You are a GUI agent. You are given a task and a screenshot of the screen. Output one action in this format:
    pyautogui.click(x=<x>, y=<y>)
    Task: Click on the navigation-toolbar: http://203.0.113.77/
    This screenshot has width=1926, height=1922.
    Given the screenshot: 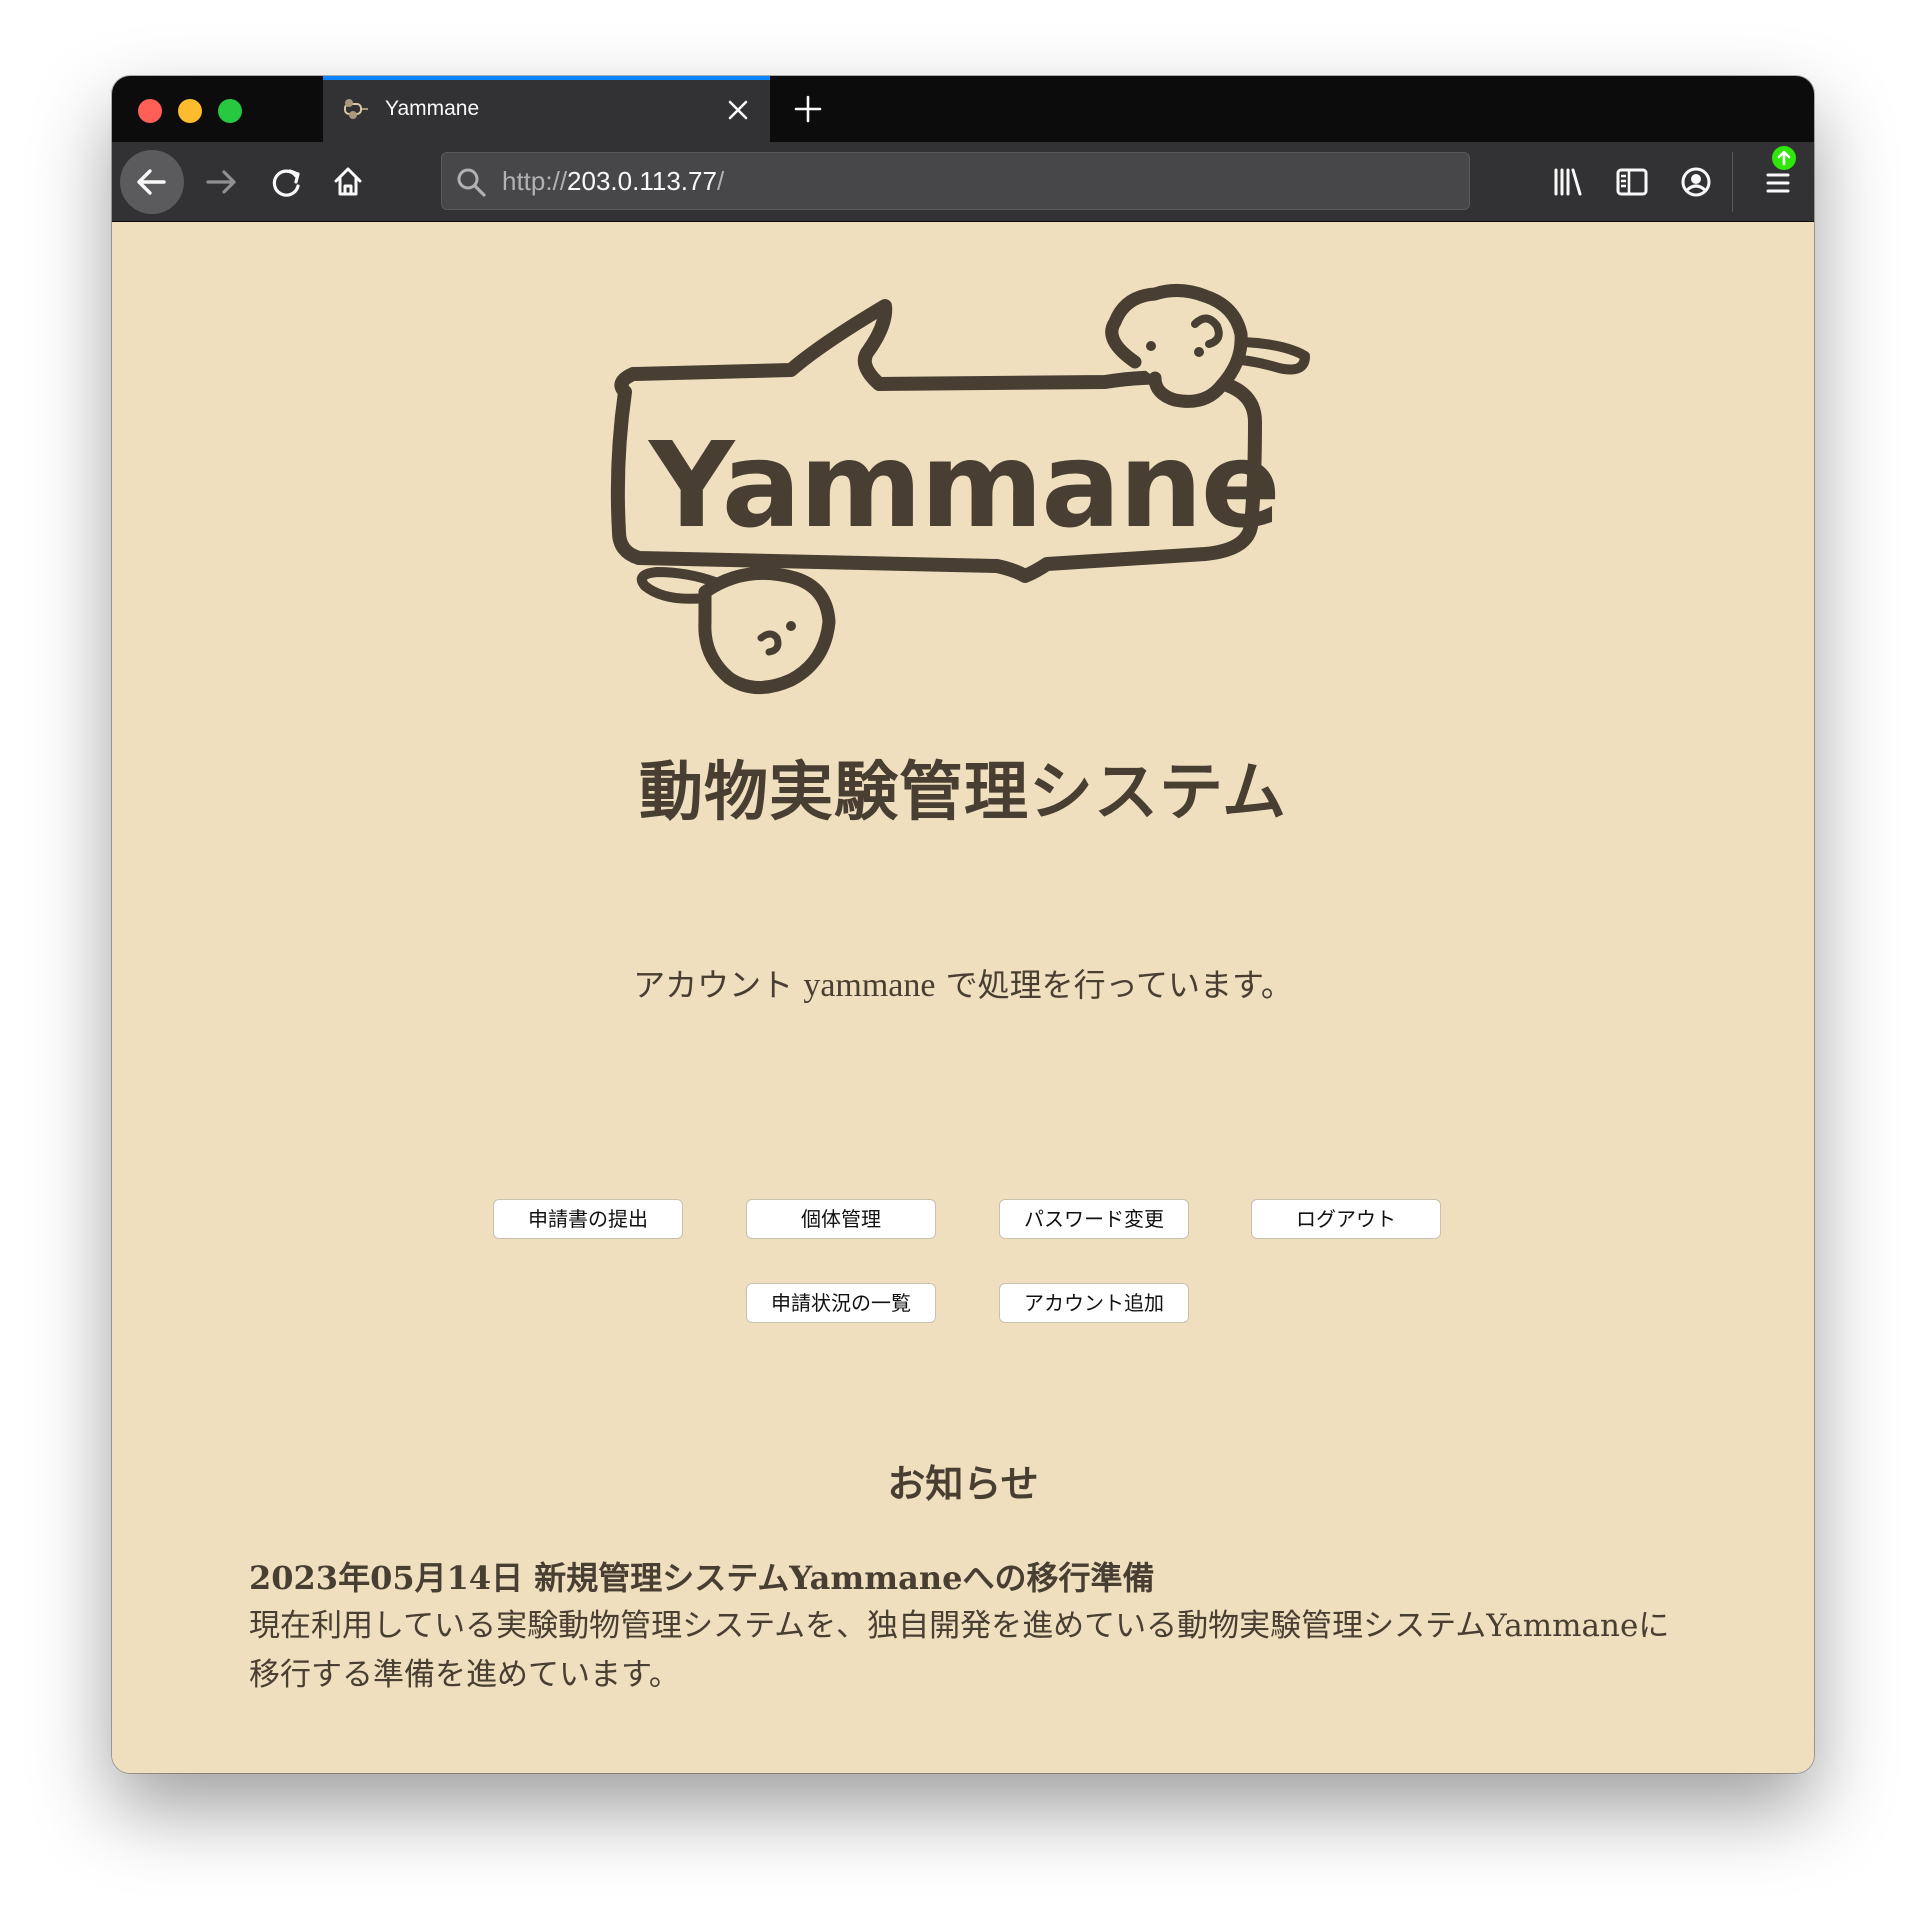 What is the action you would take?
    pyautogui.click(x=963, y=182)
    